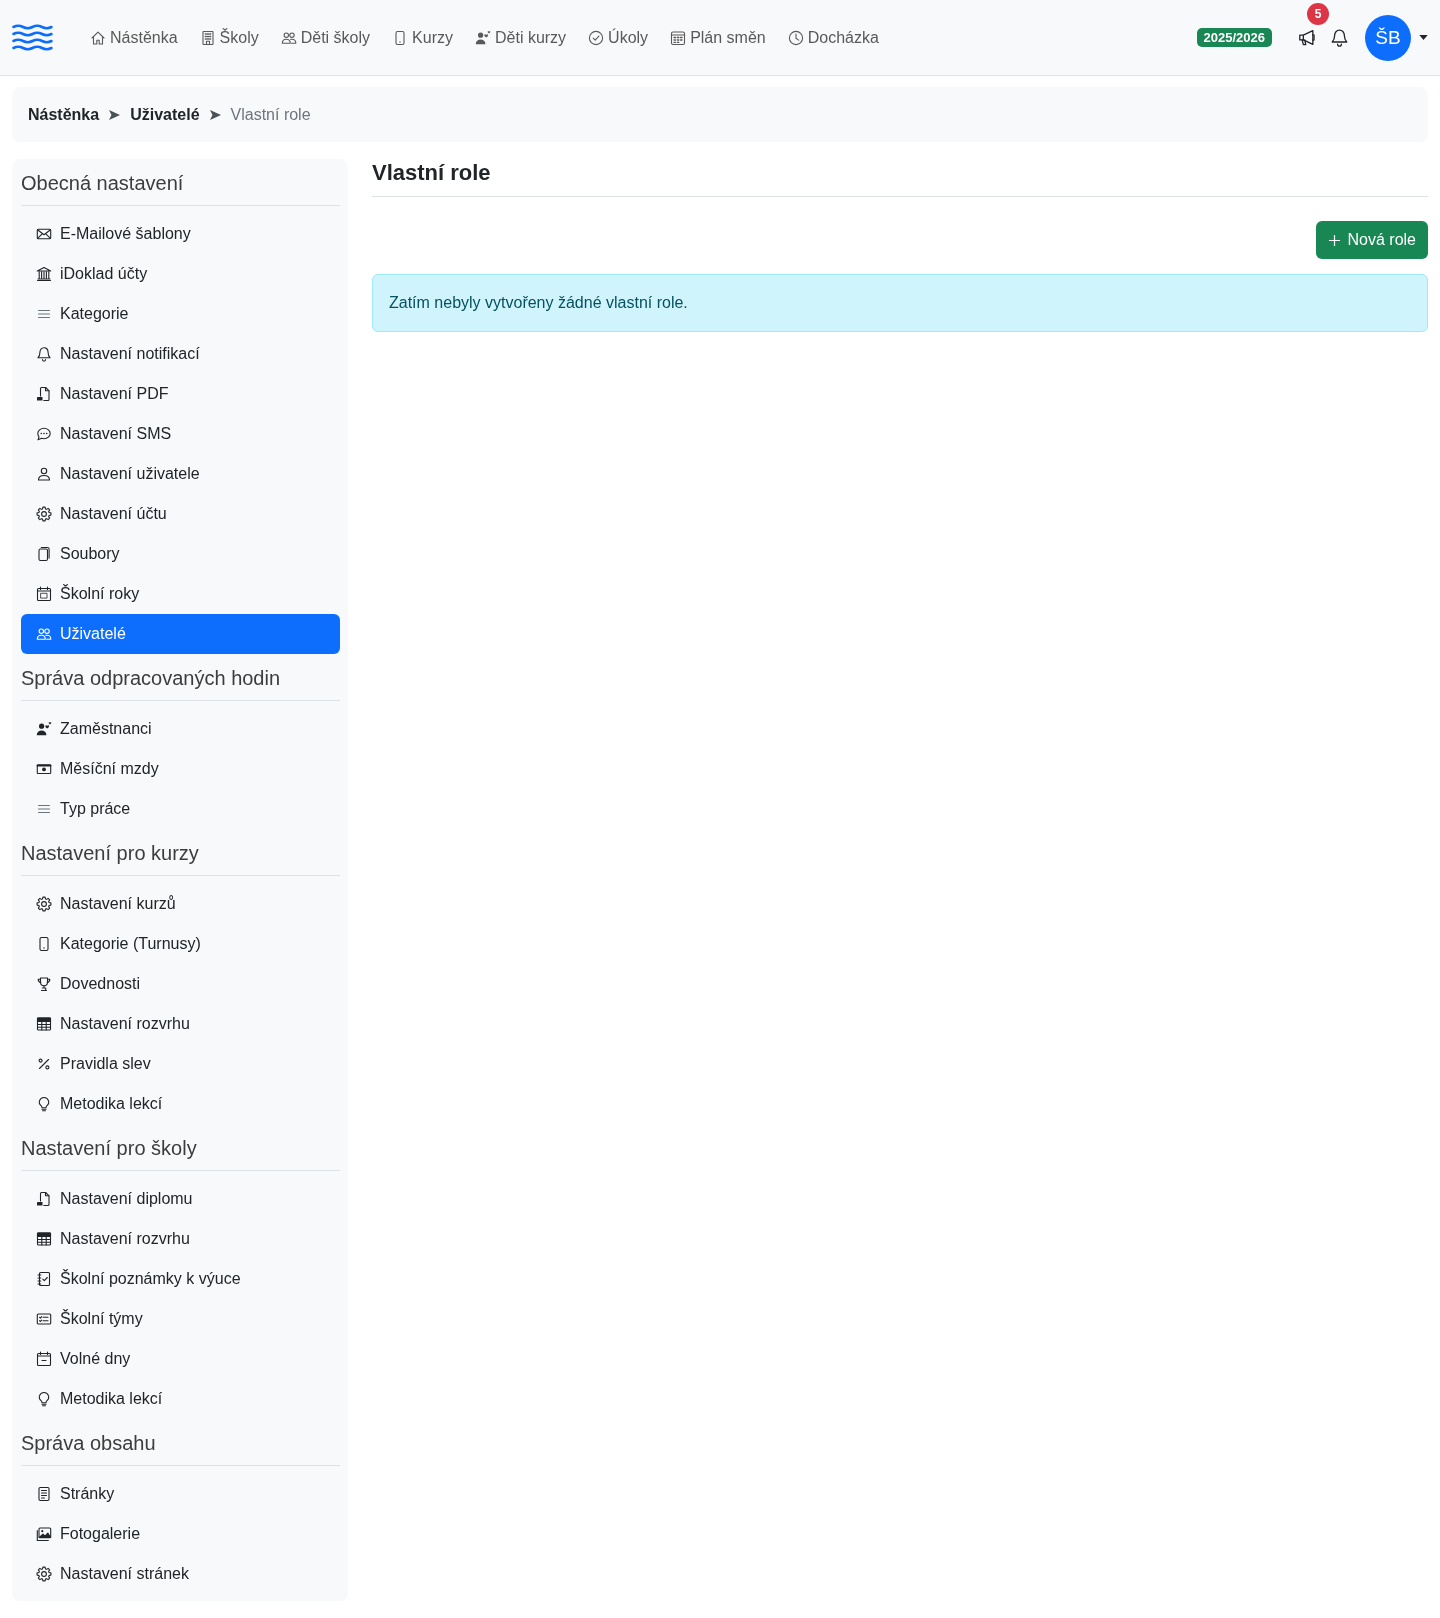 Image resolution: width=1440 pixels, height=1618 pixels. I want to click on breadcrumb-link: Nástěnka, so click(64, 114).